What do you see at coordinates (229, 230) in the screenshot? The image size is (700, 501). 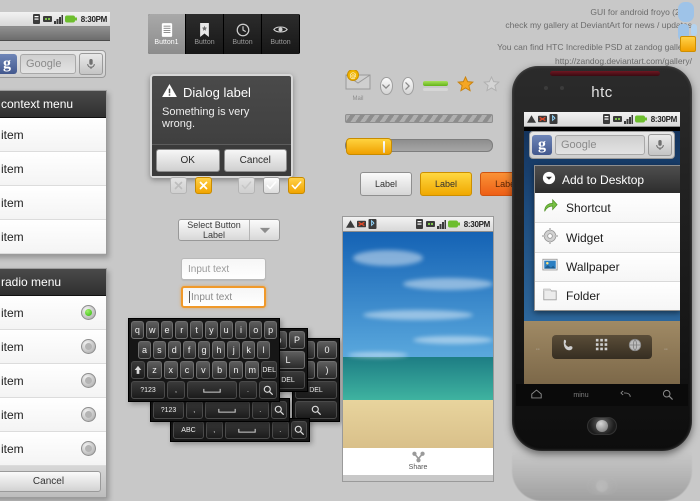 I see `select-button-spinner: Select Button Label` at bounding box center [229, 230].